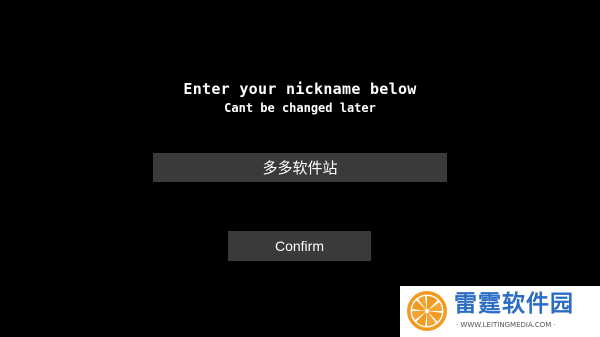  Describe the element at coordinates (427, 311) in the screenshot. I see `orange-slice-icon` at that location.